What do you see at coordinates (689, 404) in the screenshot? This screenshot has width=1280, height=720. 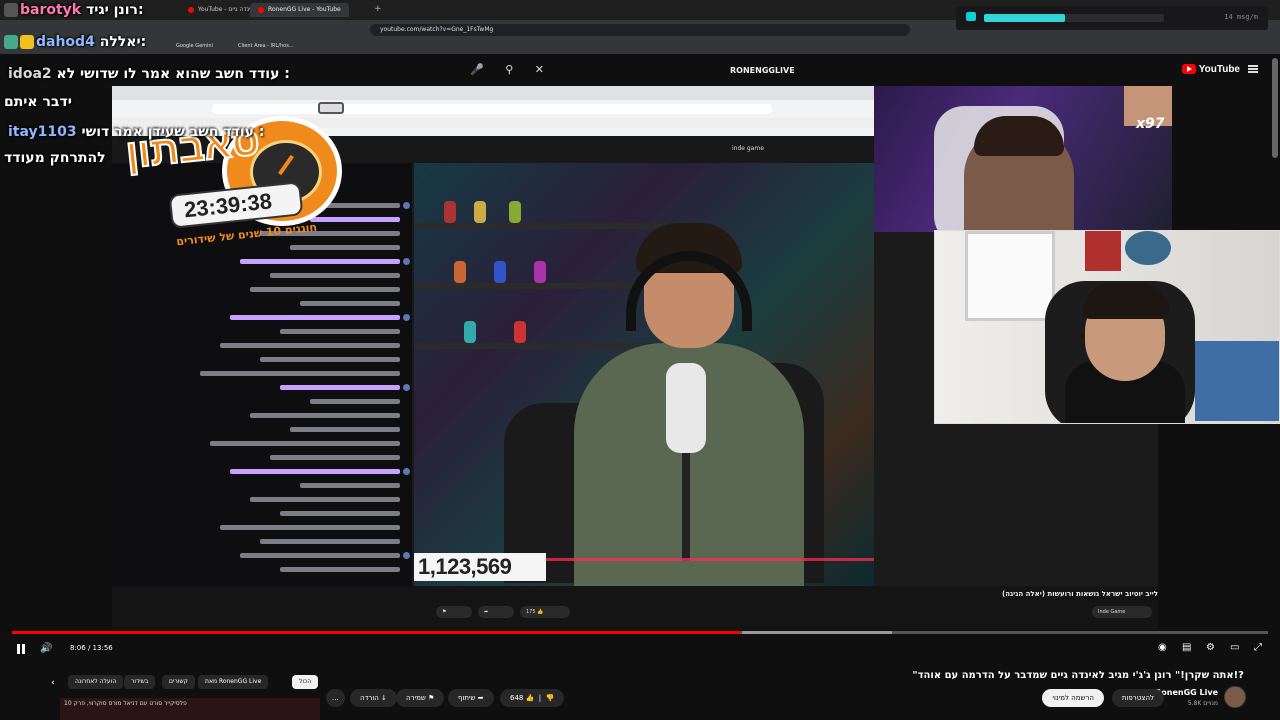 I see `streamer` at bounding box center [689, 404].